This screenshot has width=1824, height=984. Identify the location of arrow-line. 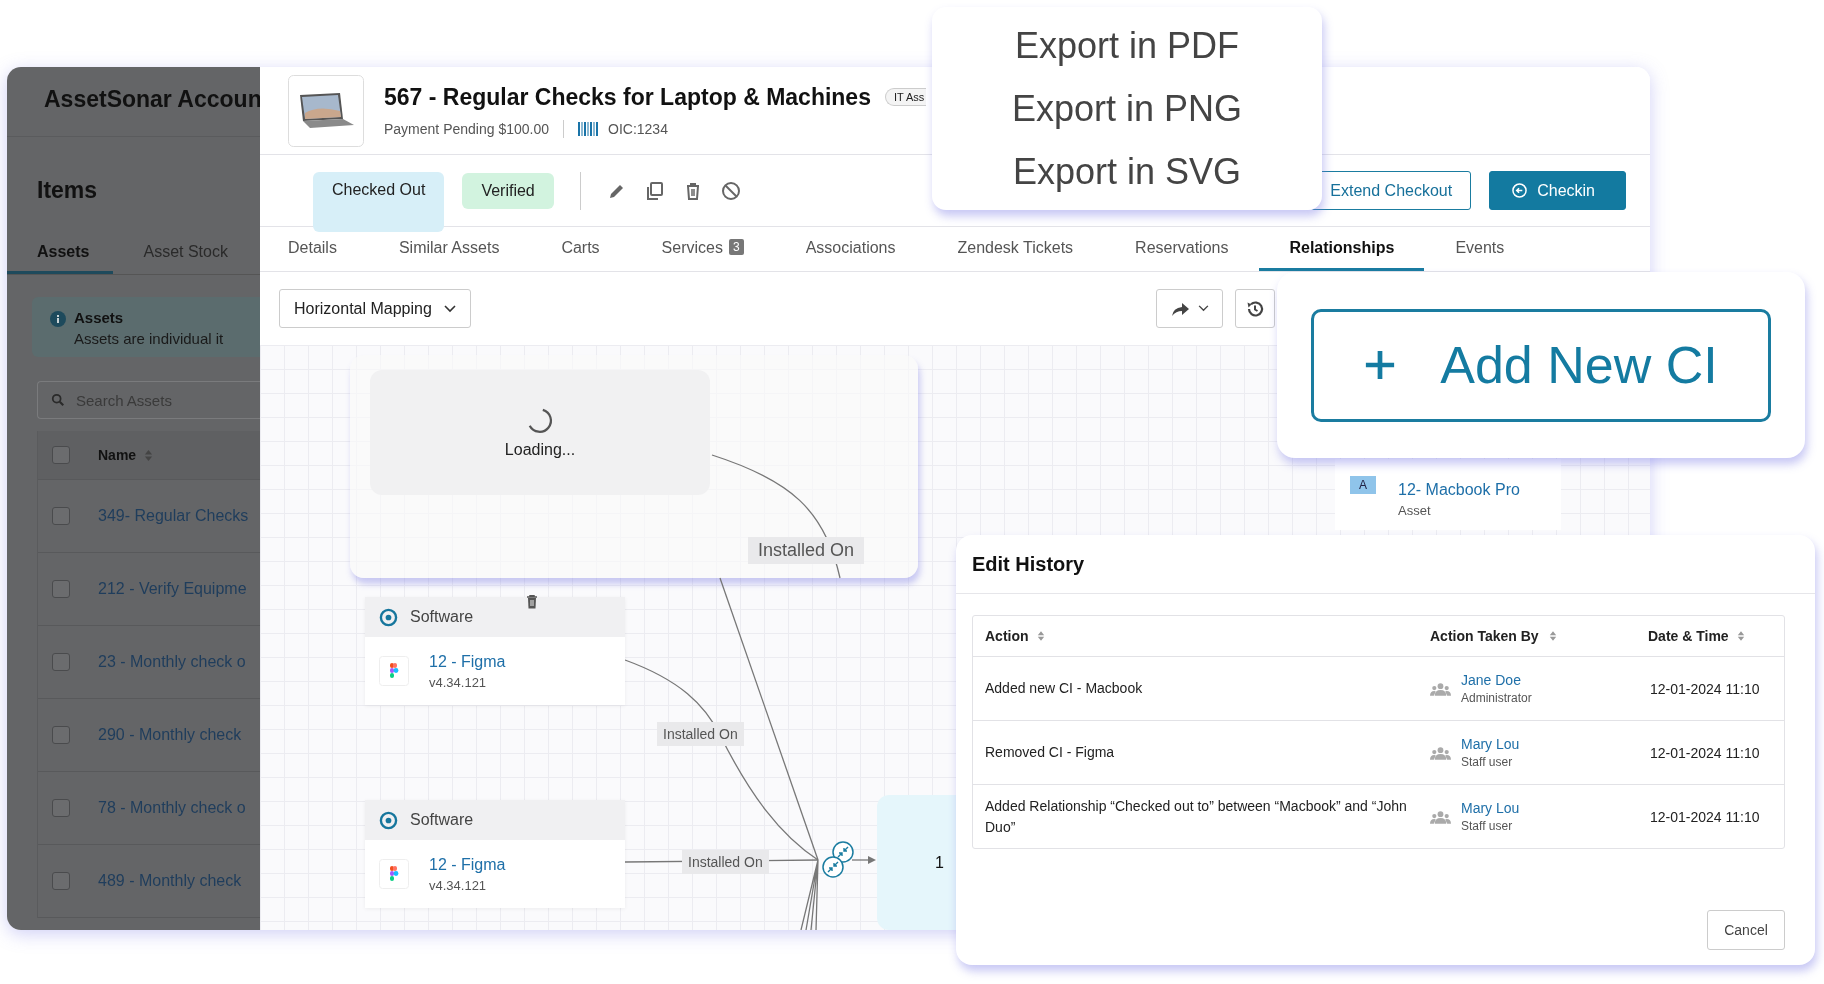
(863, 860).